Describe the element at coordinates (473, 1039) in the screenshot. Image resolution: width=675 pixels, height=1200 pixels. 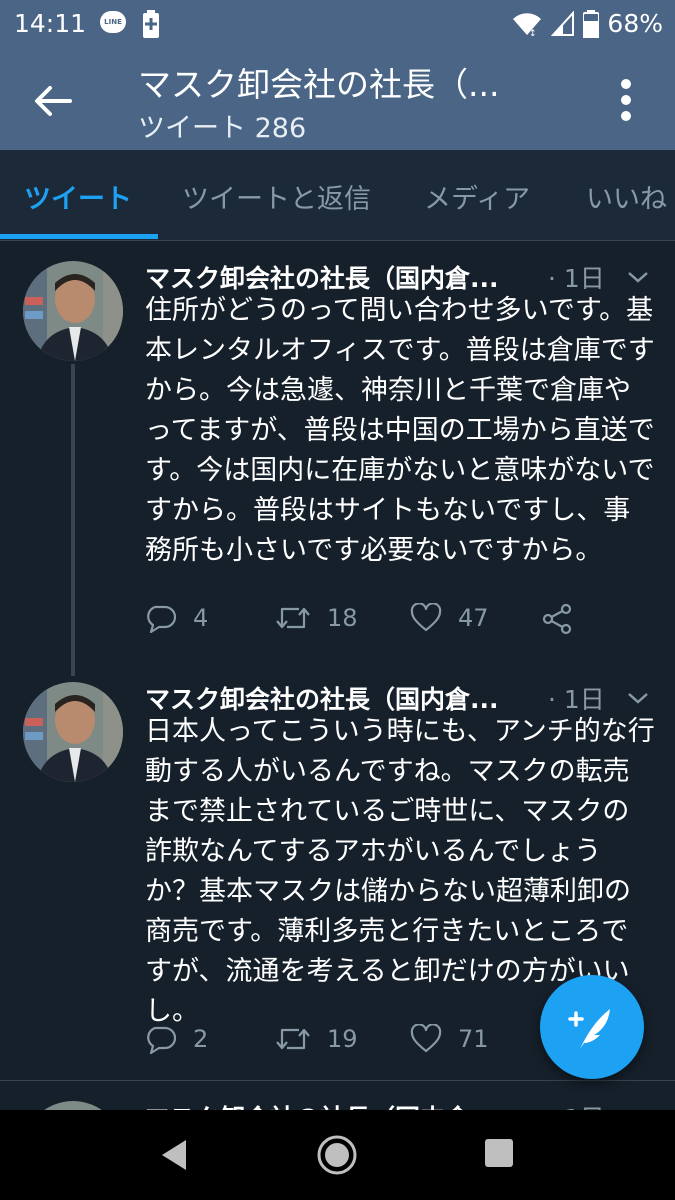
I see `like-count: 71` at that location.